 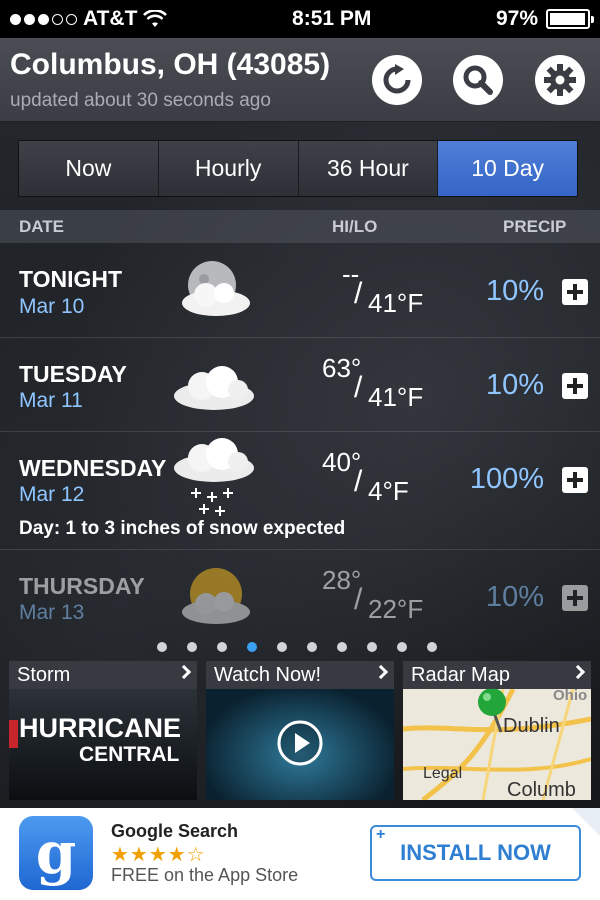 I want to click on column-date: DATE, so click(x=42, y=226).